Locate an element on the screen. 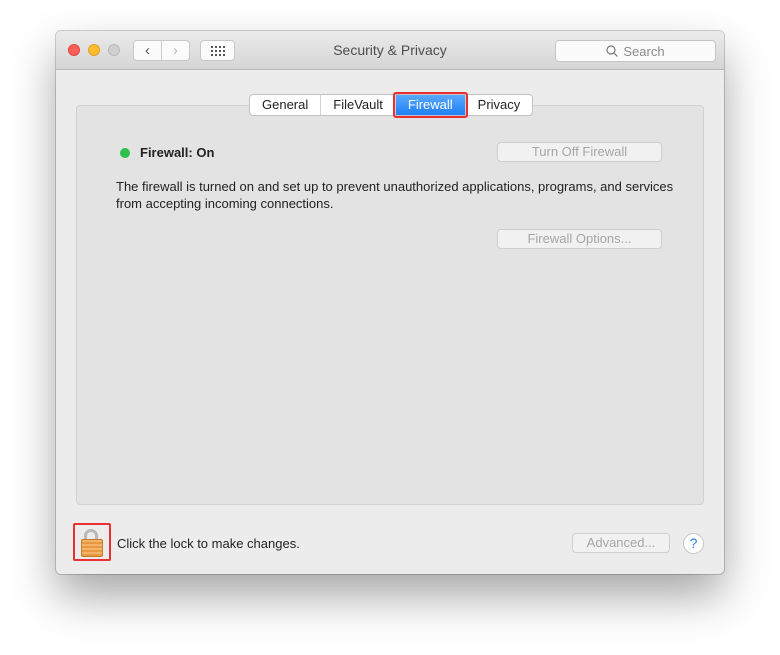  turn-off-firewall-button: Turn Off Firewall is located at coordinates (579, 152).